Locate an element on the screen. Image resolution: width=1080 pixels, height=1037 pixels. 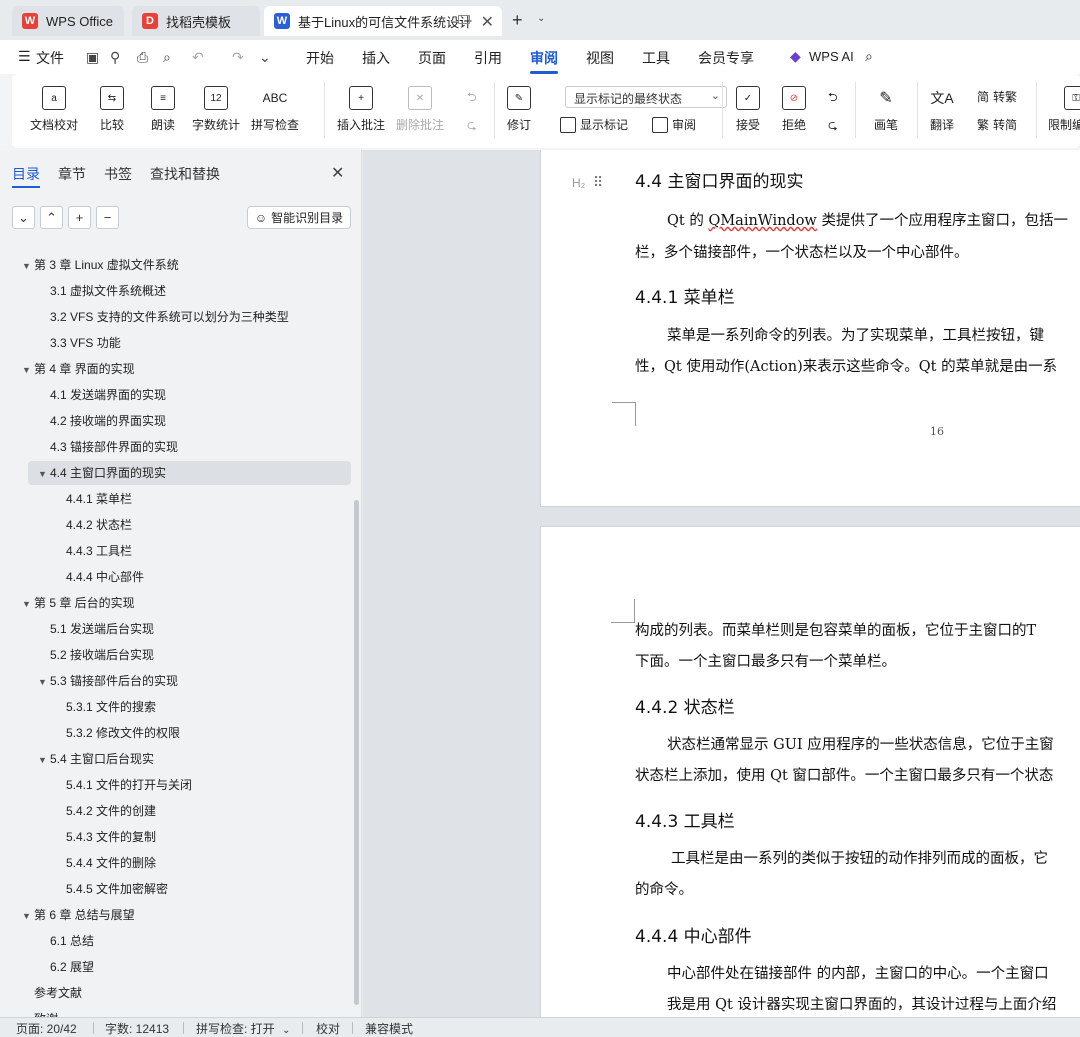
doc-proofread-button: a 文档校对 is located at coordinates (54, 109).